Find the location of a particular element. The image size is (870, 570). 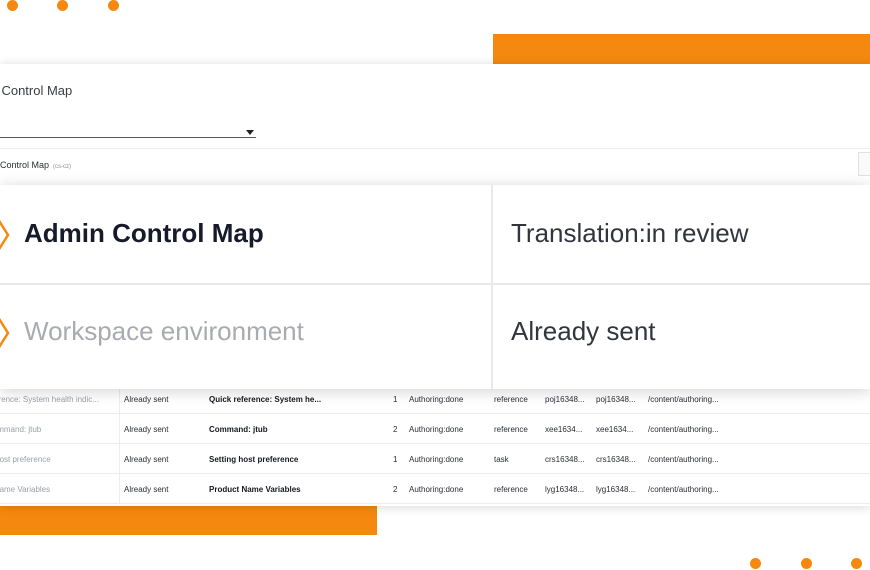

breadcrumb-locale: (cs-cz) is located at coordinates (62, 167).